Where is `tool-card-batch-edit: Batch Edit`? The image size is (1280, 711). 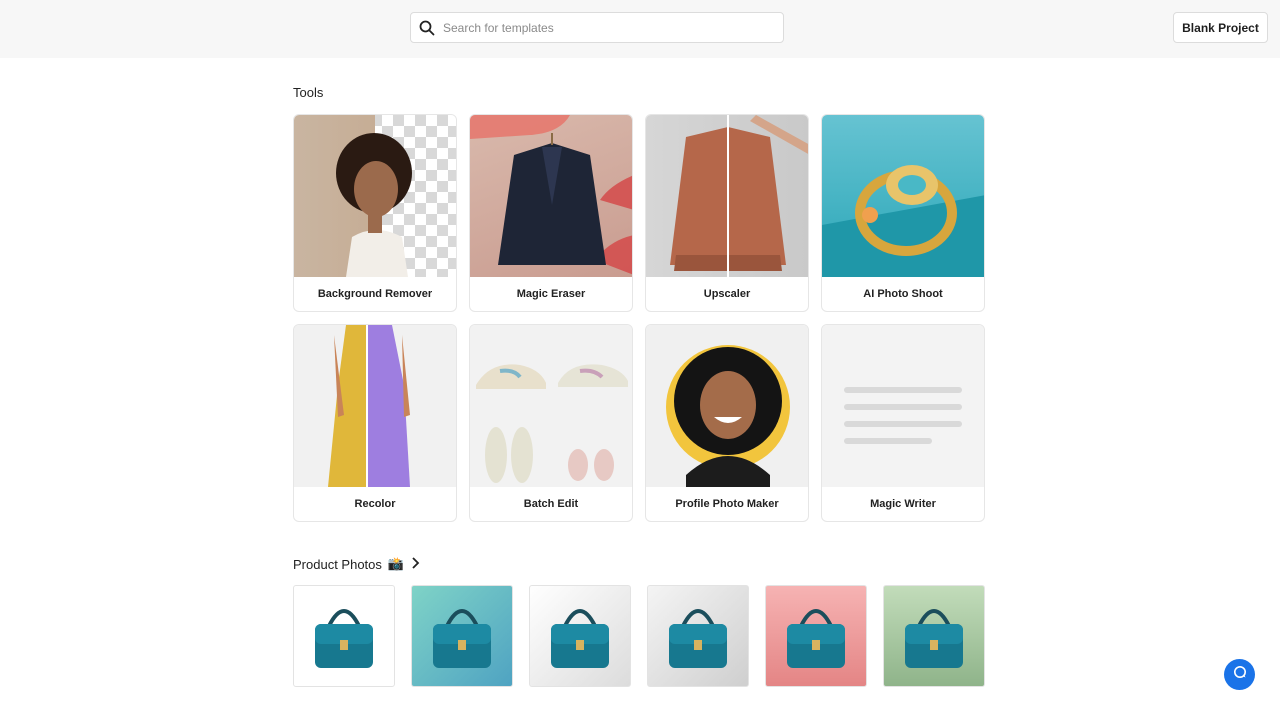 tool-card-batch-edit: Batch Edit is located at coordinates (551, 423).